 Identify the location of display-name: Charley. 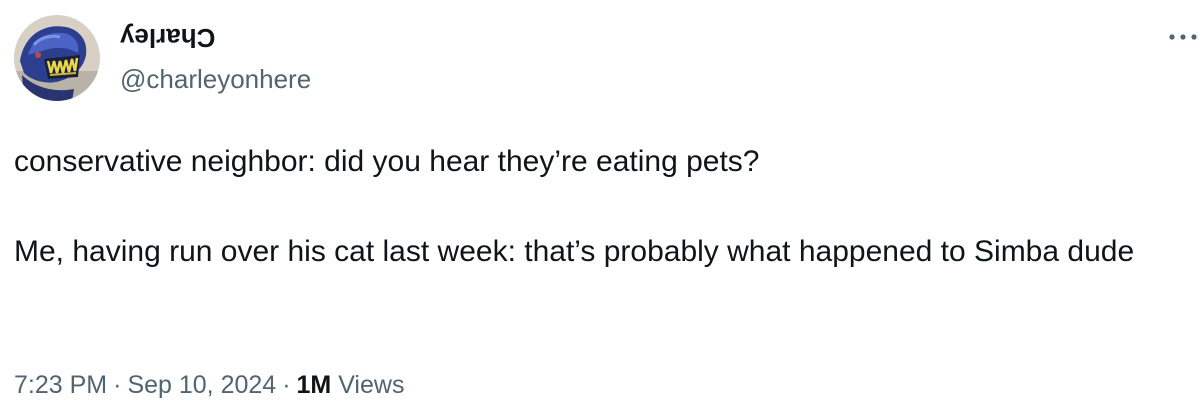
(167, 38).